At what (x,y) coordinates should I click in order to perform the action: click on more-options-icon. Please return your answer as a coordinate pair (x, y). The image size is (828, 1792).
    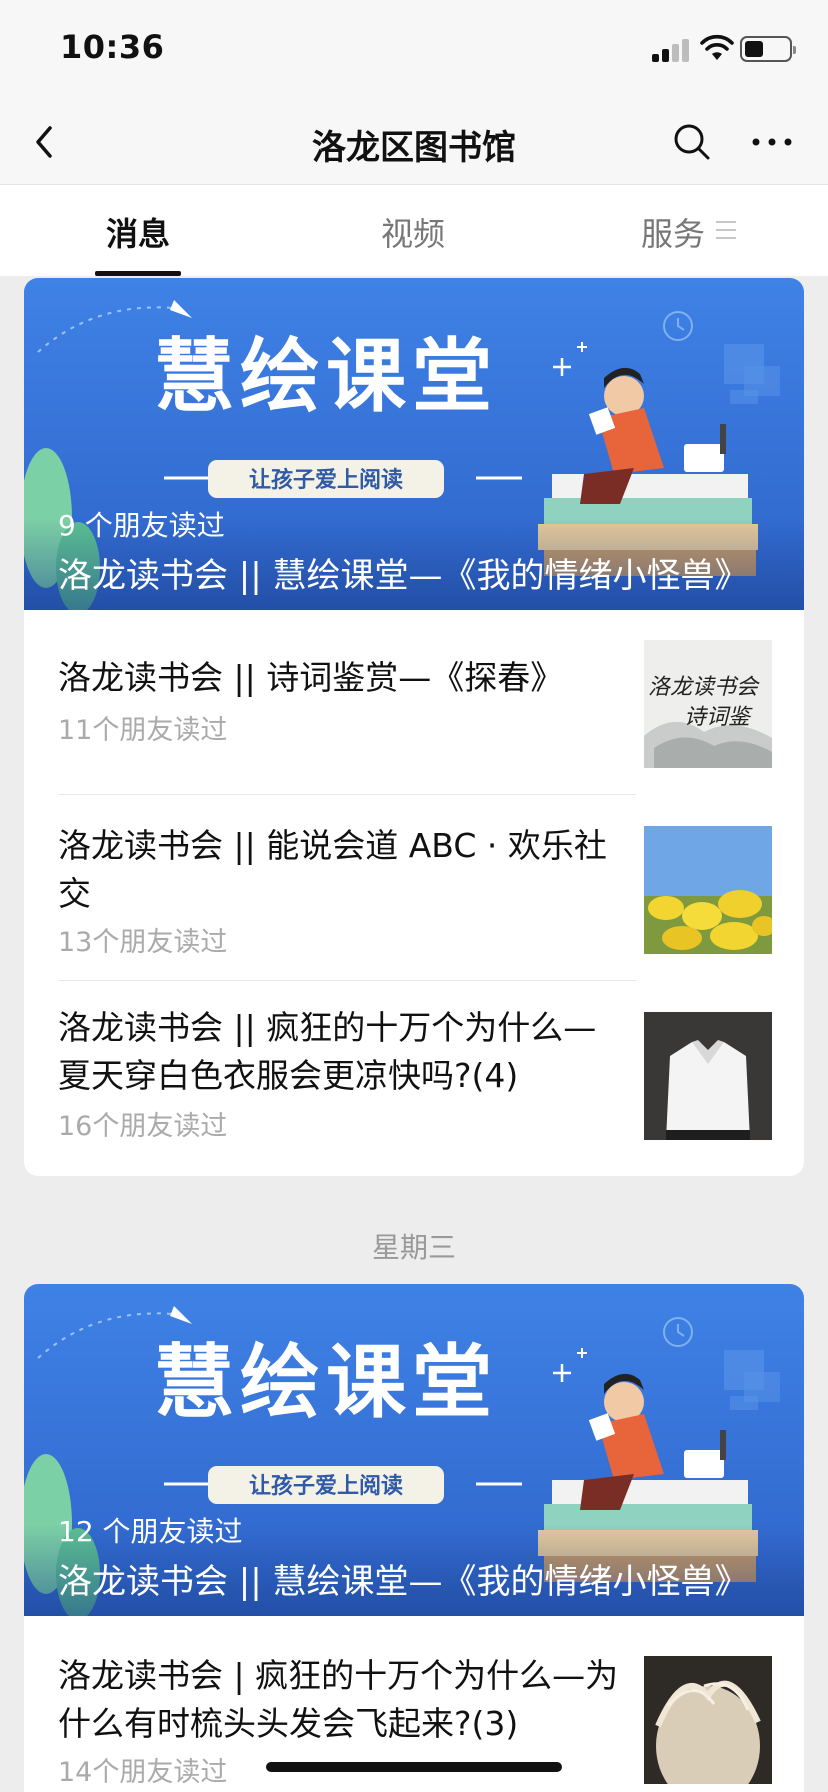
    Looking at the image, I should click on (772, 142).